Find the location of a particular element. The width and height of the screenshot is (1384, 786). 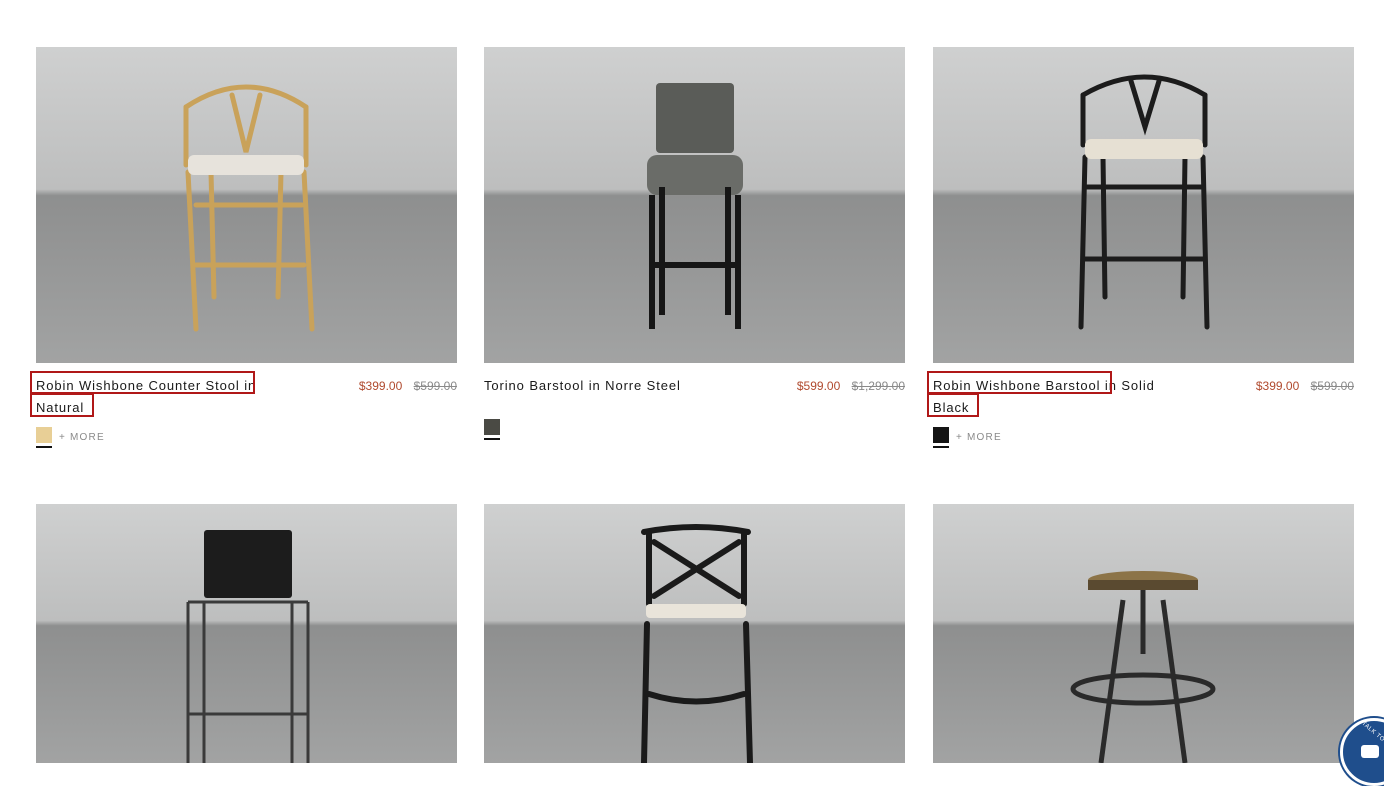

wishbone-stool-natural-image is located at coordinates (249, 208).